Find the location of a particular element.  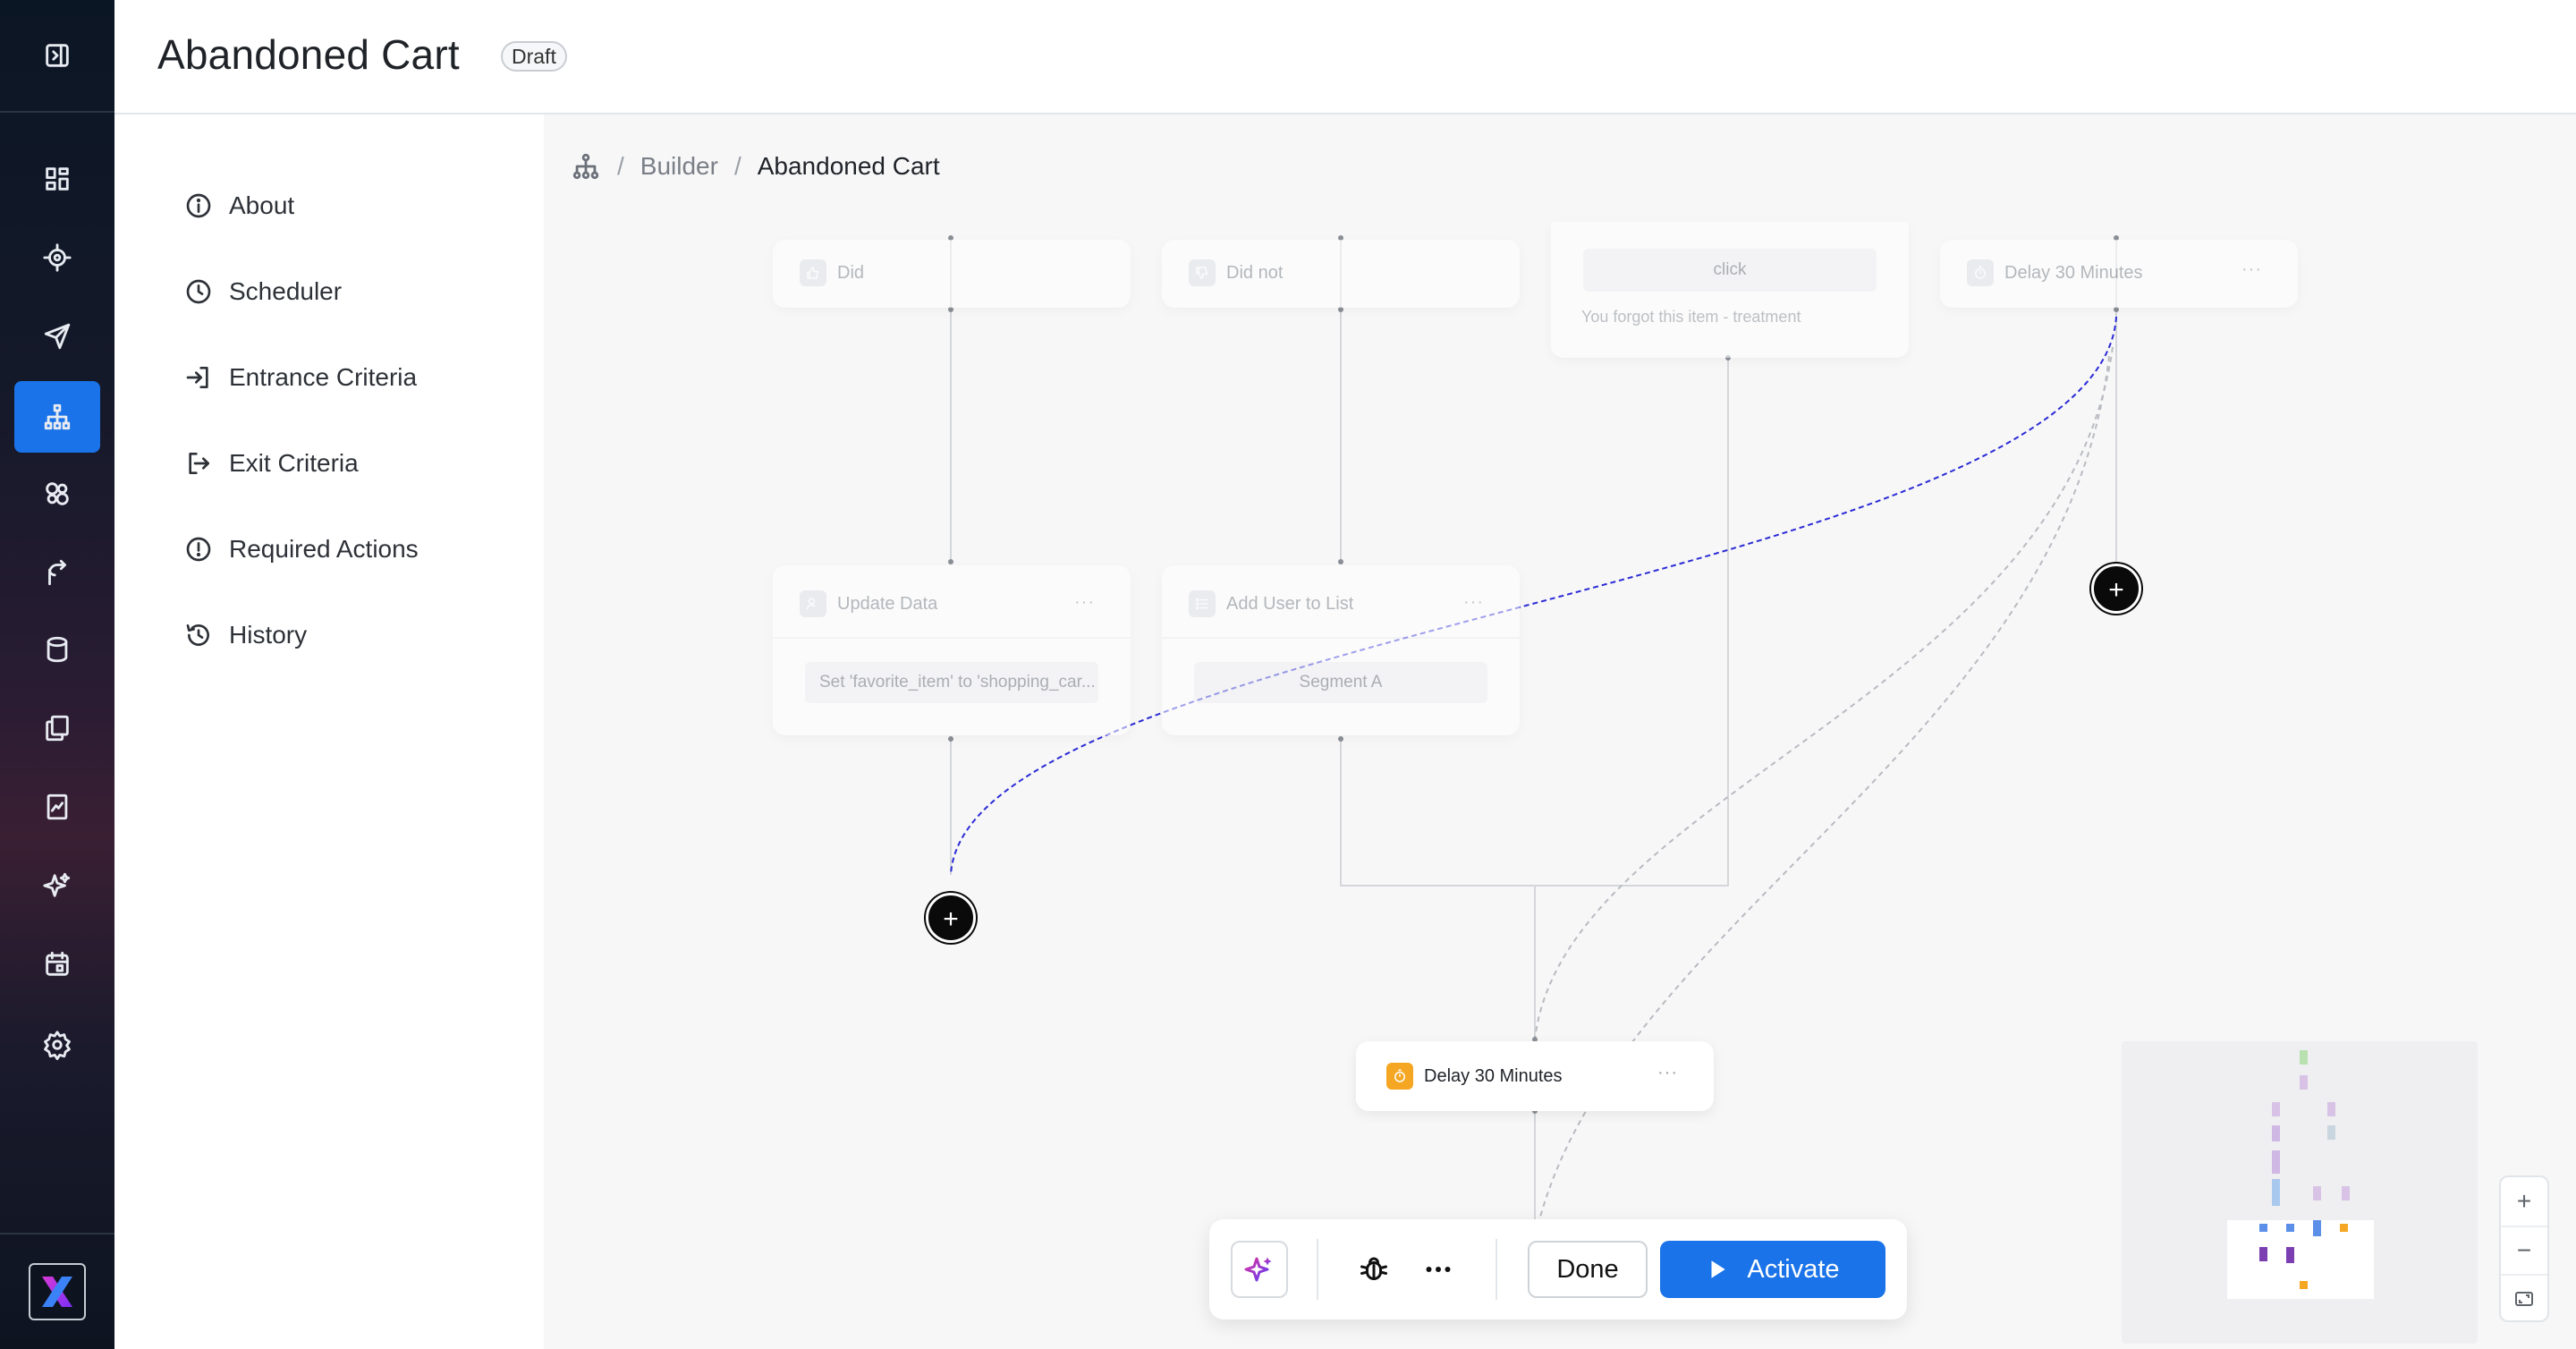

zoom-in-button: + is located at coordinates (2524, 1201).